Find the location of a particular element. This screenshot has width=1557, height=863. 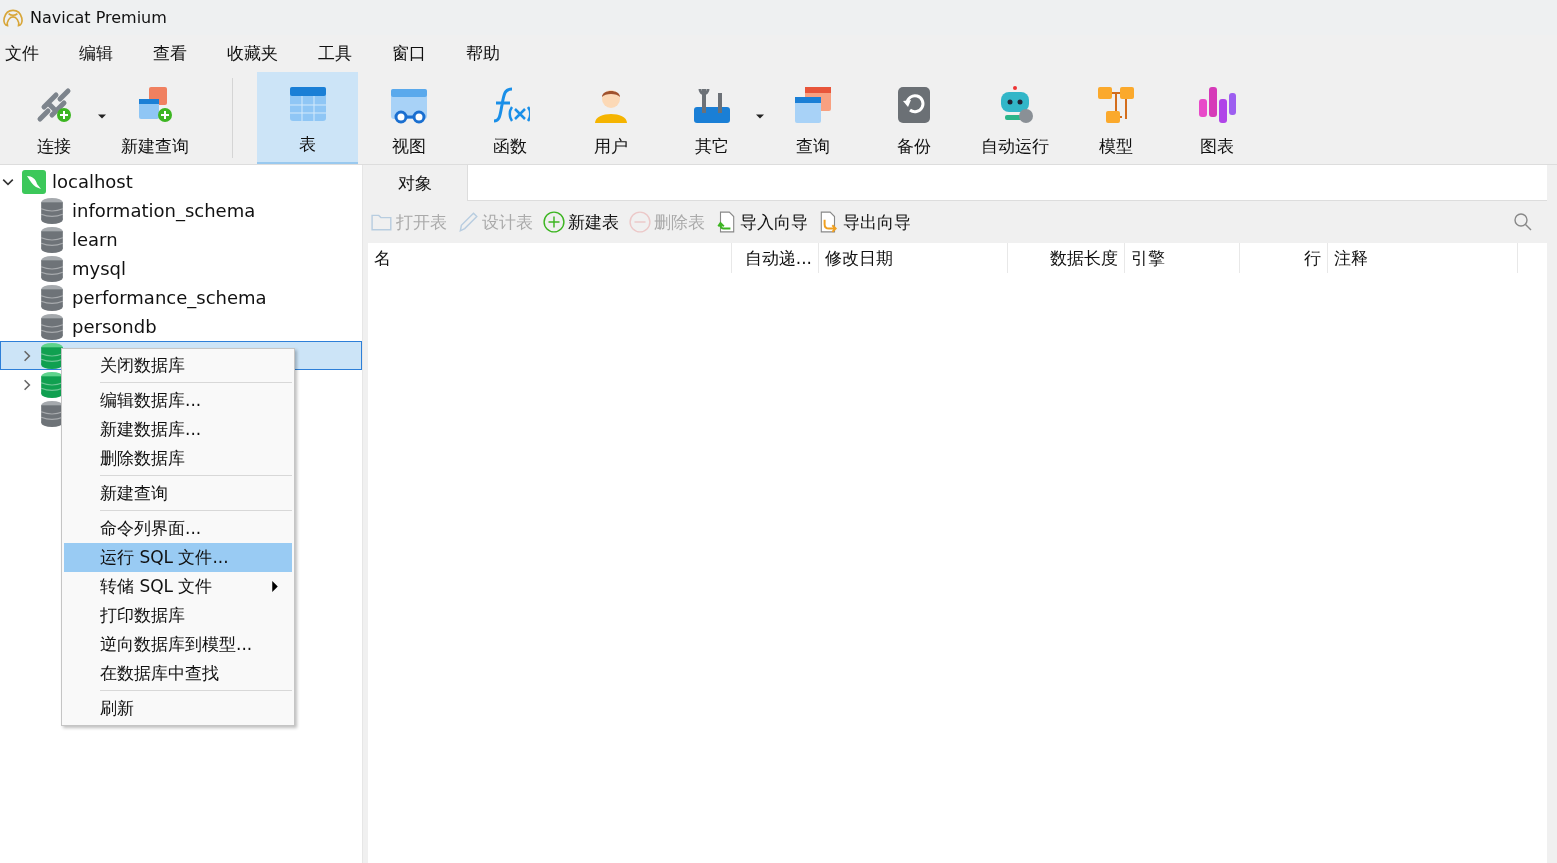

window-title: Navicat Premium is located at coordinates (98, 17).